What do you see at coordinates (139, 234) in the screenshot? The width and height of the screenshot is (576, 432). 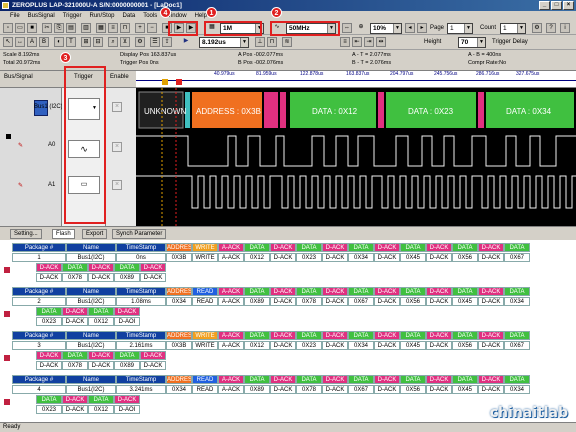 I see `tab-synch-parameter: Synch Parameter` at bounding box center [139, 234].